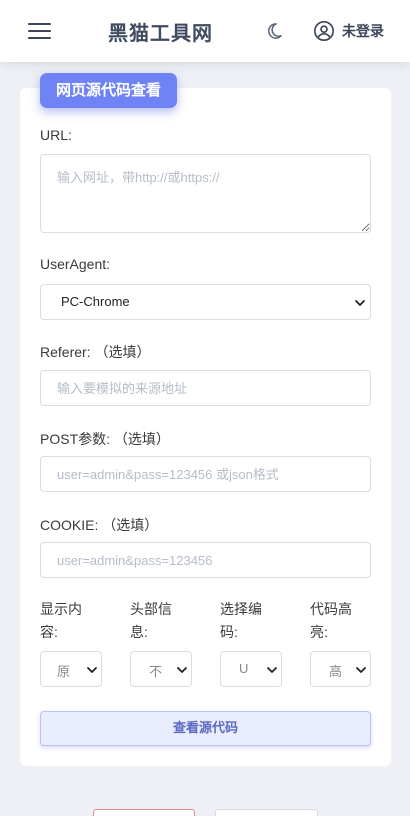 This screenshot has width=410, height=816. I want to click on display-content-value: 原, so click(64, 671).